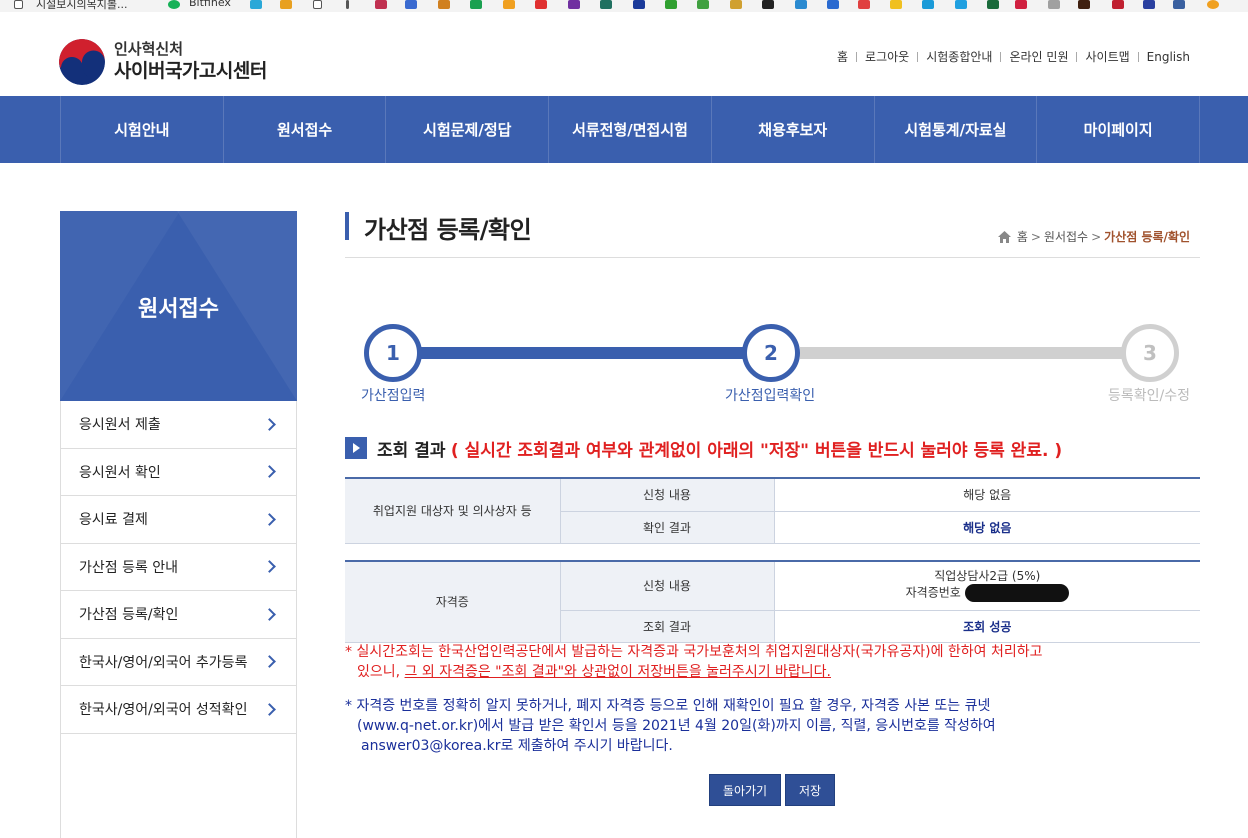 Image resolution: width=1248 pixels, height=838 pixels. What do you see at coordinates (987, 527) in the screenshot?
I see `table-cell-result: 해당 없음` at bounding box center [987, 527].